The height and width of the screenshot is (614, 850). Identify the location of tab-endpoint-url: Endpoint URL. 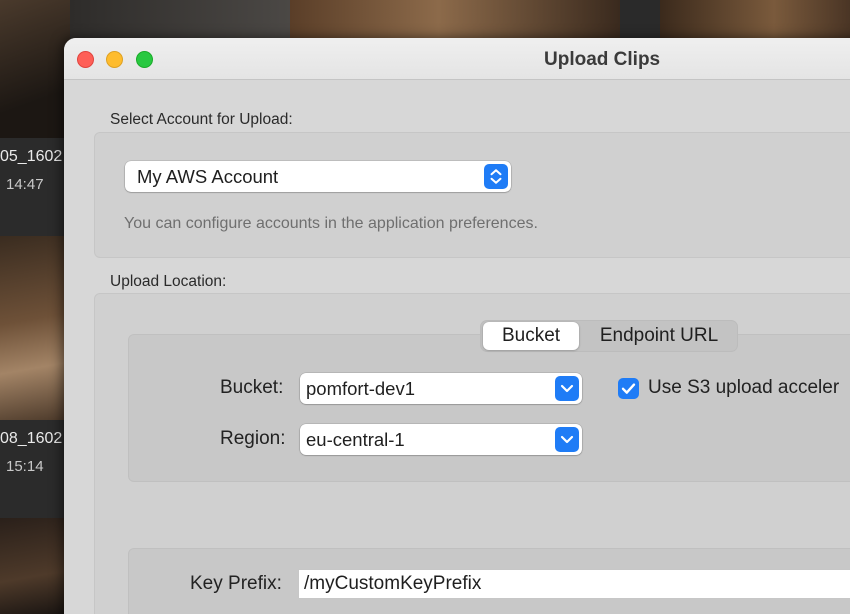
(659, 336).